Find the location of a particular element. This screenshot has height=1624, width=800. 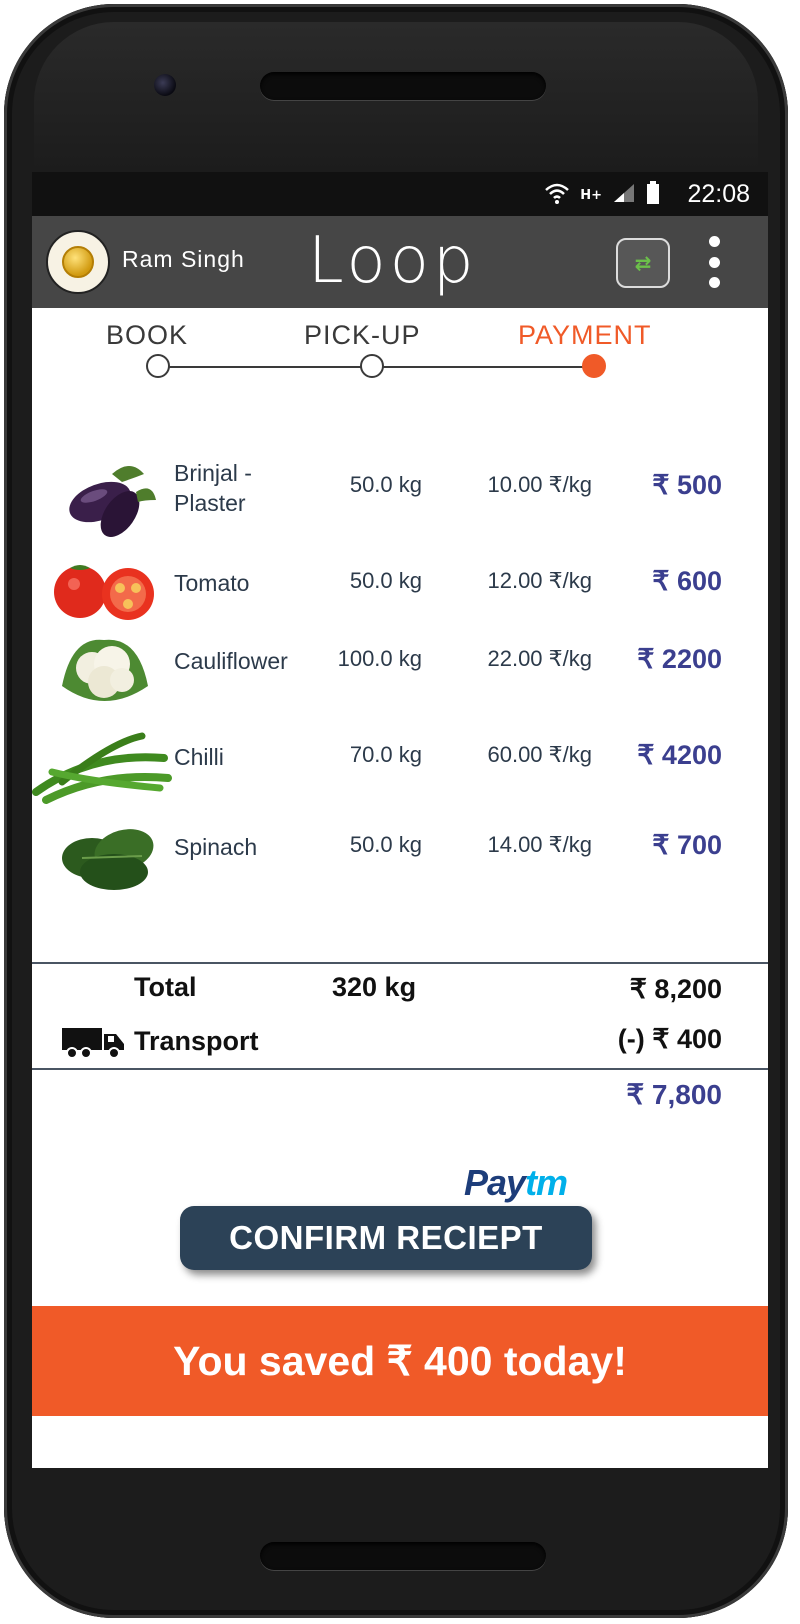

summary-divider-top is located at coordinates (400, 963).